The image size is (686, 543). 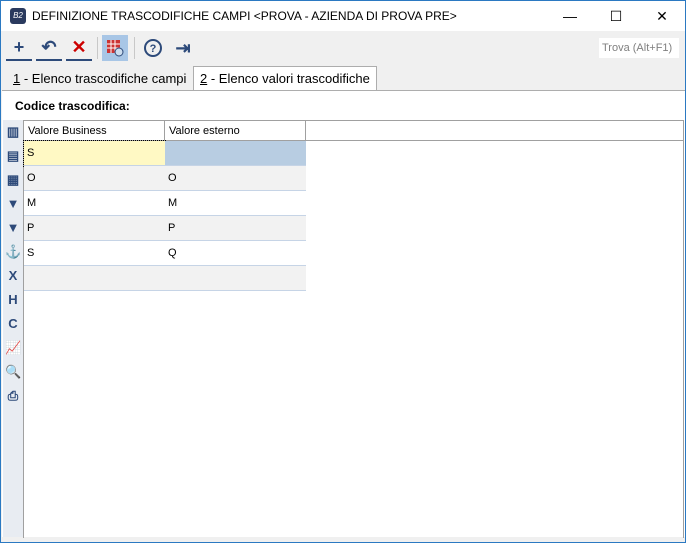 I want to click on add-icon: +, so click(x=19, y=48).